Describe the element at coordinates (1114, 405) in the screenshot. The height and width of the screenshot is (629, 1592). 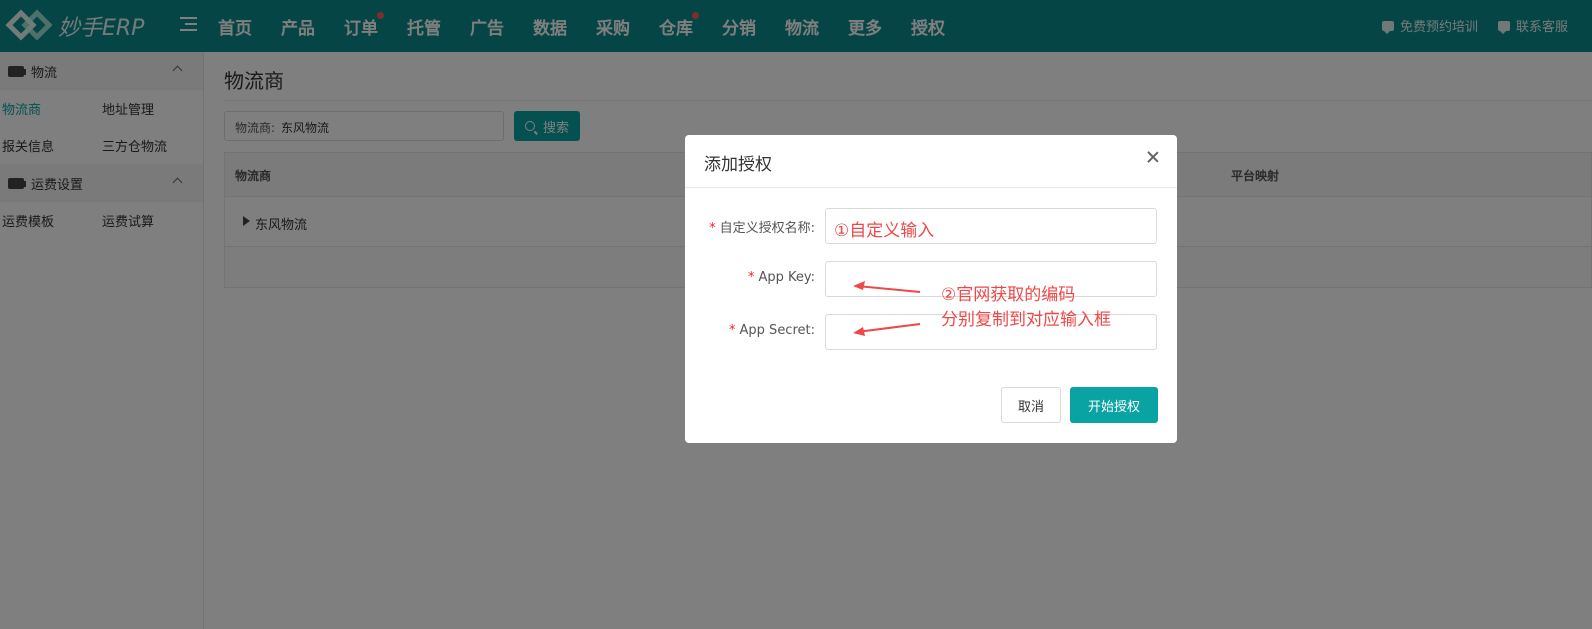
I see `start-authorization-button: 开始授权` at that location.